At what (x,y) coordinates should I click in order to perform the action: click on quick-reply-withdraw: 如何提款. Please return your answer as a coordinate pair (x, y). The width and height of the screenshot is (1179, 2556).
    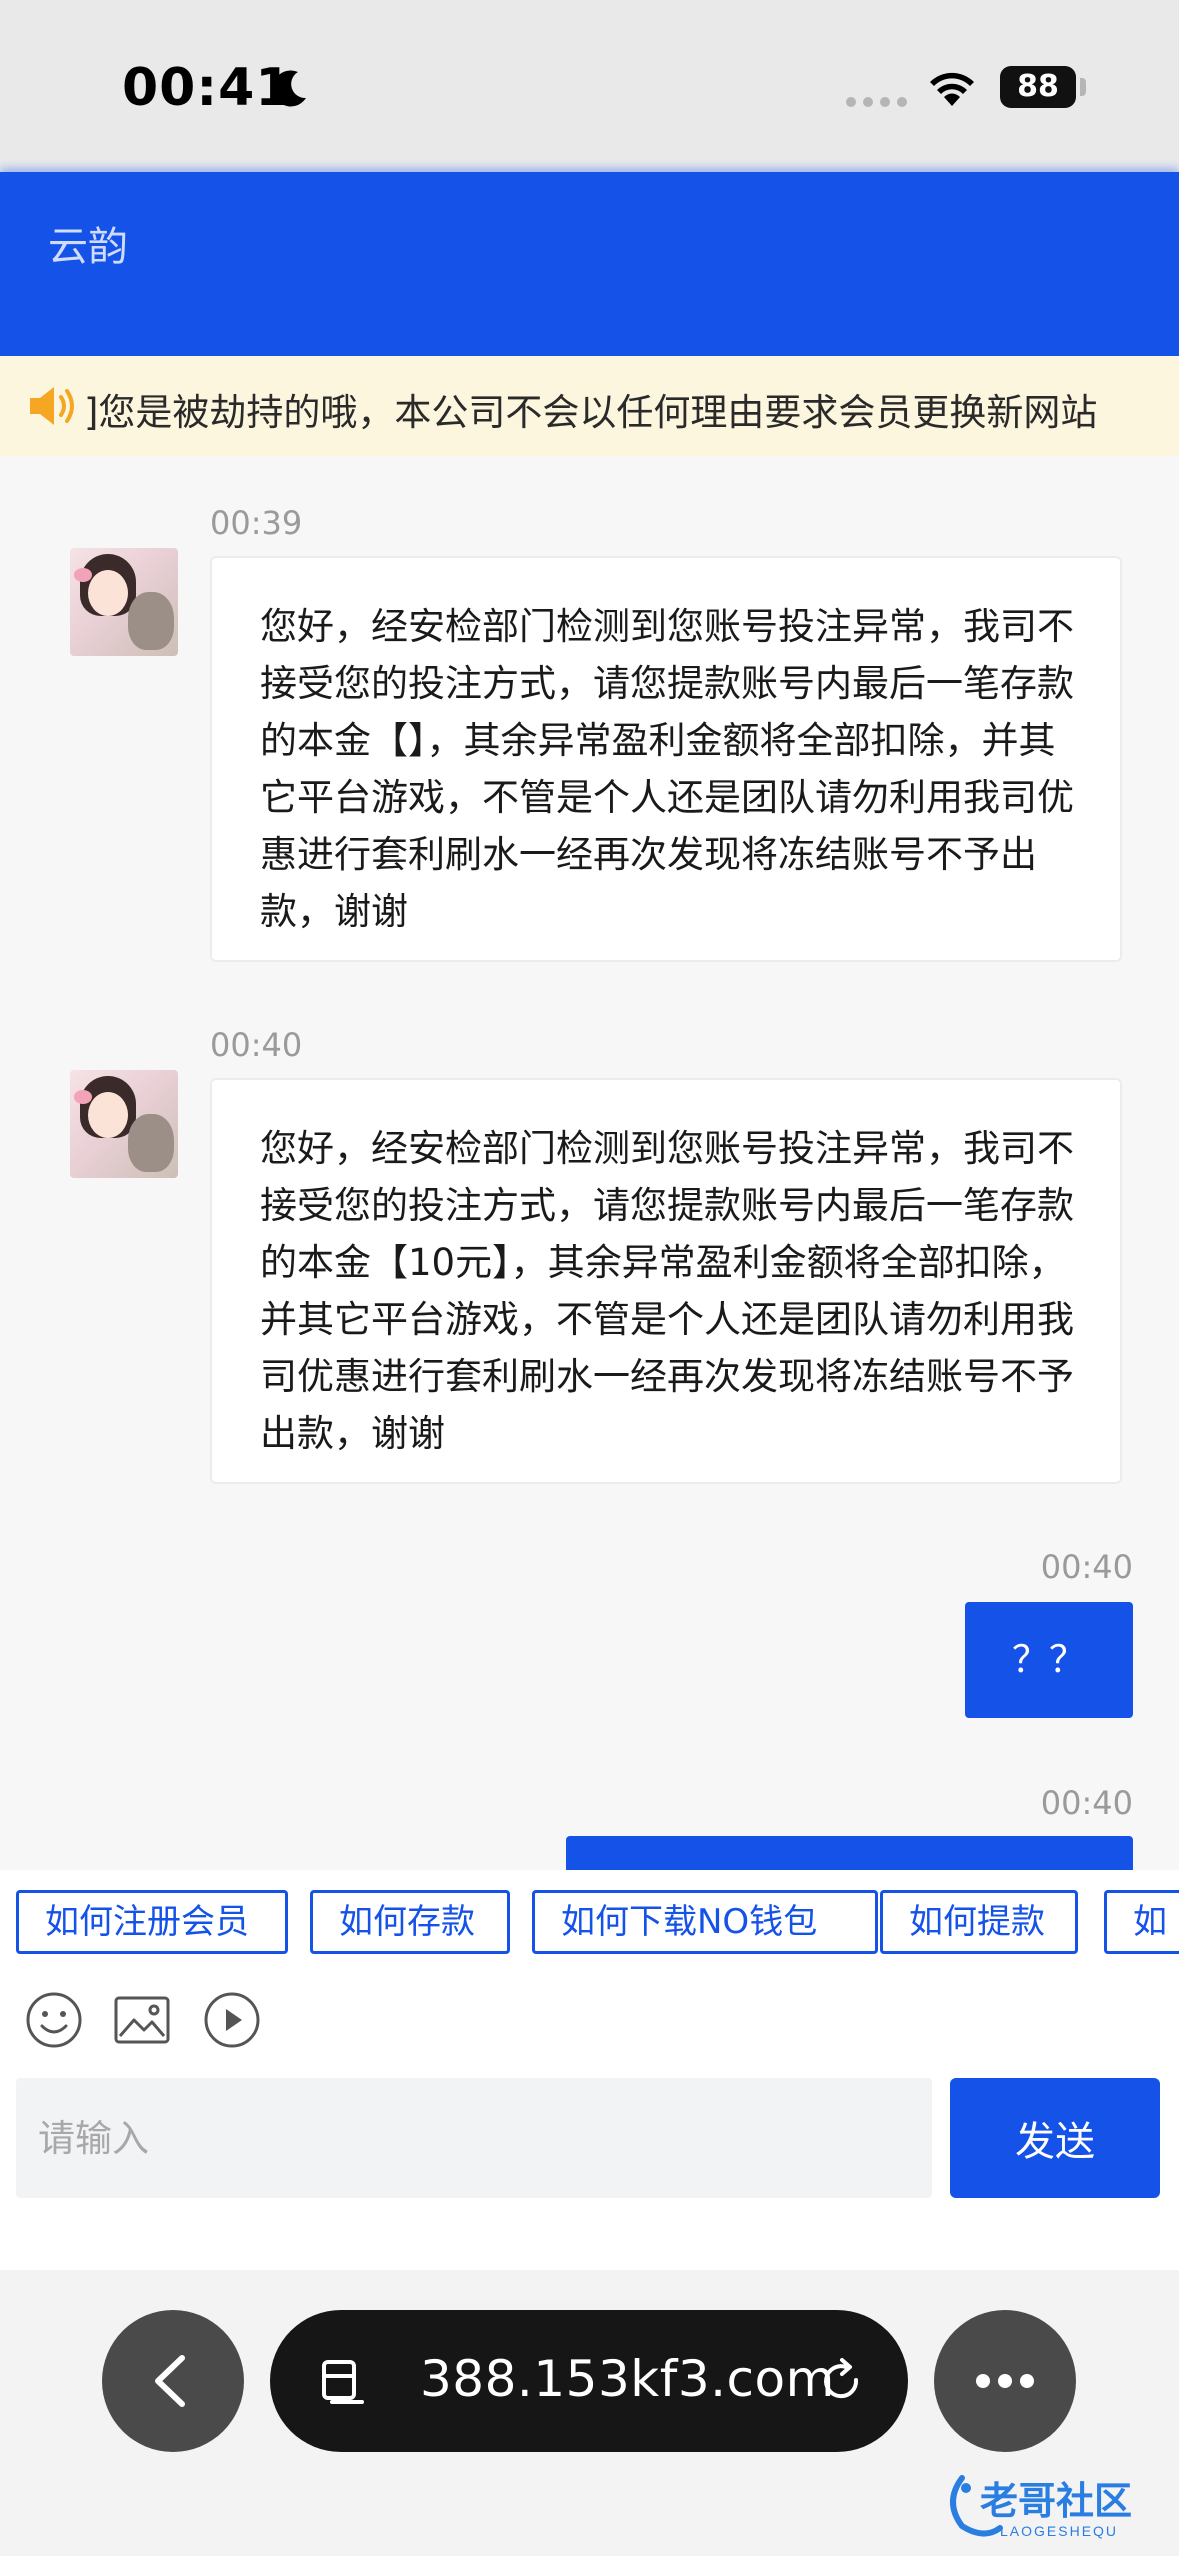
    Looking at the image, I should click on (979, 1922).